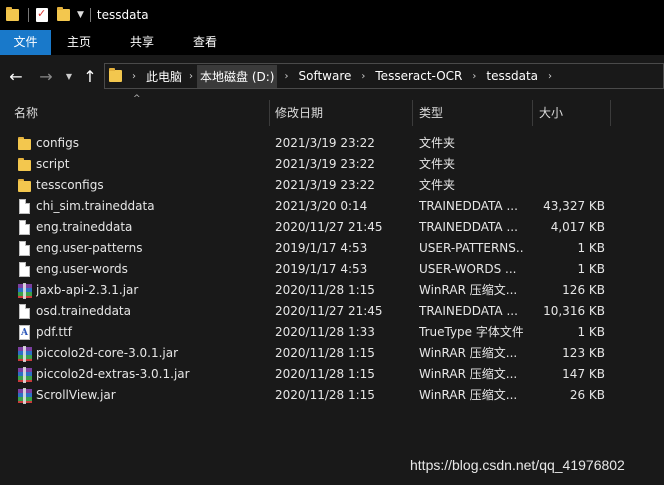 This screenshot has height=485, width=664. What do you see at coordinates (25, 42) in the screenshot?
I see `tab-file: 文件` at bounding box center [25, 42].